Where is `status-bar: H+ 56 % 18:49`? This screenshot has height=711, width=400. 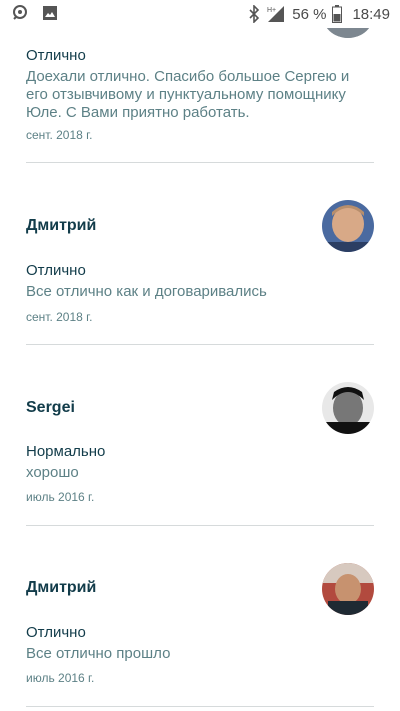
status-bar: H+ 56 % 18:49 is located at coordinates (200, 14).